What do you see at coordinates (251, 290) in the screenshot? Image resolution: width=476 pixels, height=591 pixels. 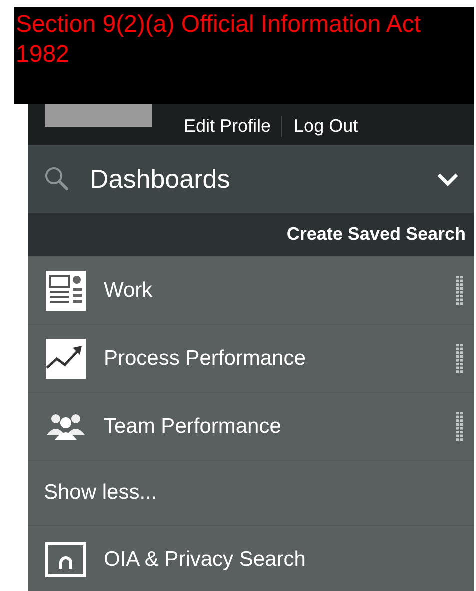 I see `menu-item: Work` at bounding box center [251, 290].